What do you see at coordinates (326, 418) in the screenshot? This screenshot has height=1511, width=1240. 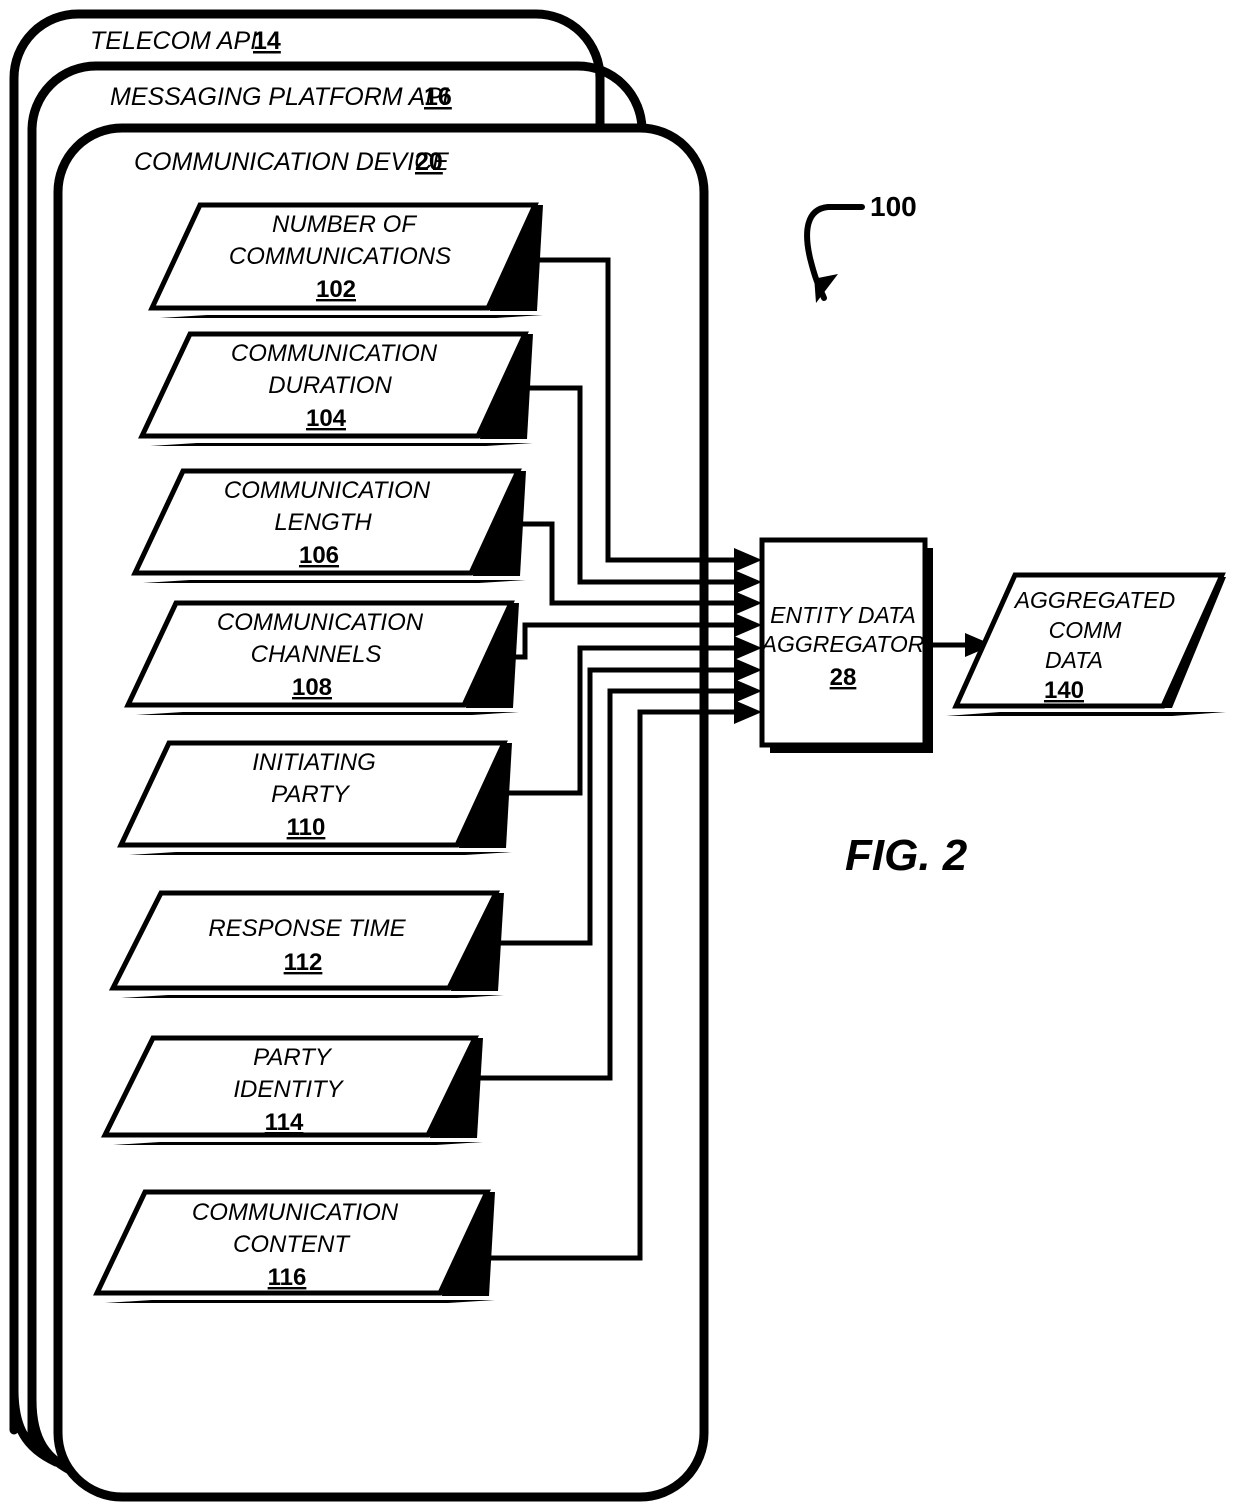 I see `node-ref-104: 104` at bounding box center [326, 418].